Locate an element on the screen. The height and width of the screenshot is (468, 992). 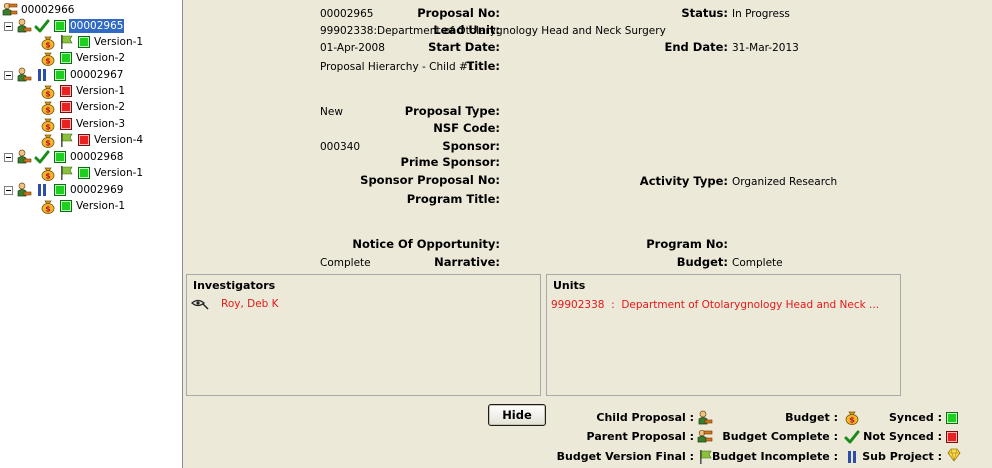
sponsor-proposal-no-label: Sponsor Proposal No: is located at coordinates (430, 180).